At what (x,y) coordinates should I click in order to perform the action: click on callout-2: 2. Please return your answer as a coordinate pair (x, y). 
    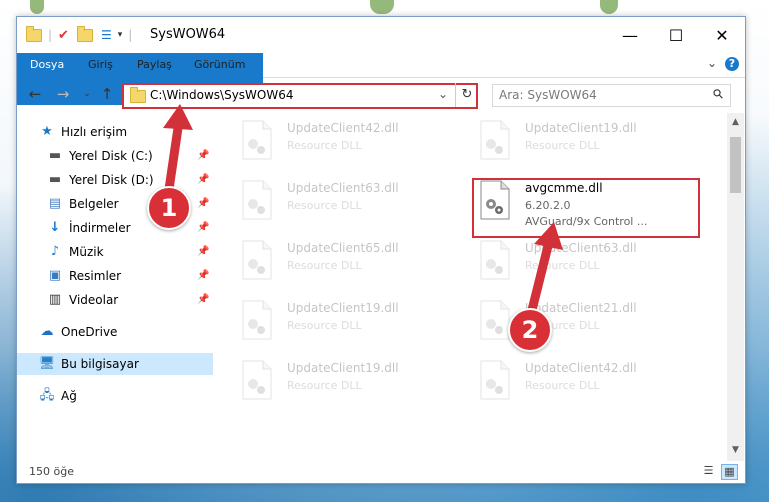
    Looking at the image, I should click on (530, 330).